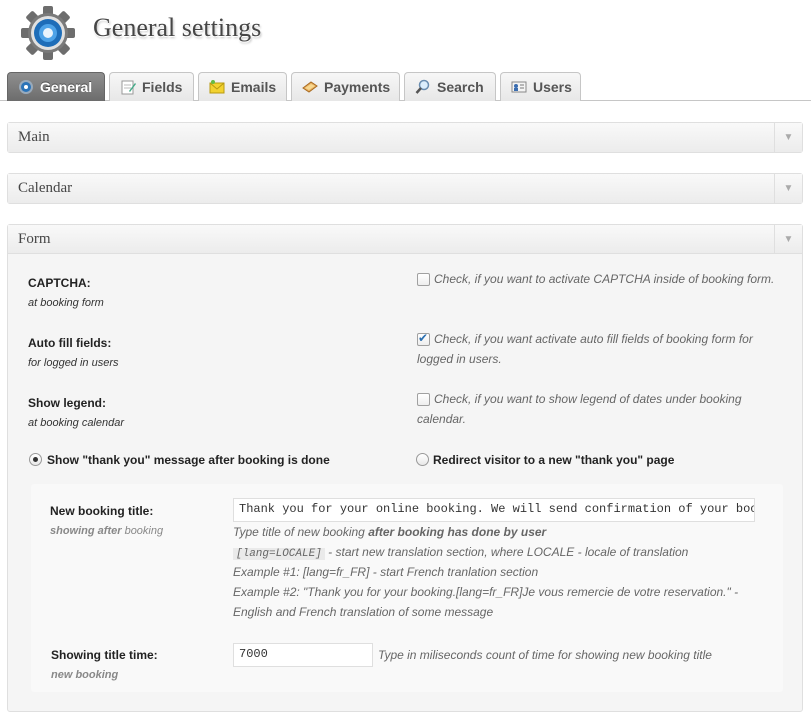 This screenshot has height=720, width=811. I want to click on section-title: Main, so click(34, 137).